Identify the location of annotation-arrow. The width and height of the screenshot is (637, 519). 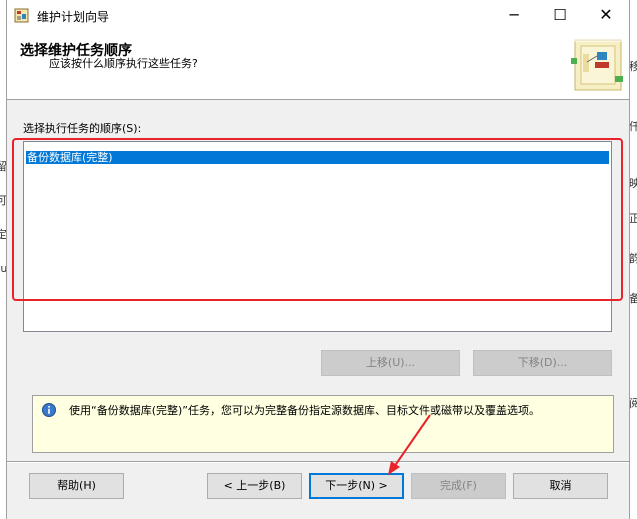
(409, 444).